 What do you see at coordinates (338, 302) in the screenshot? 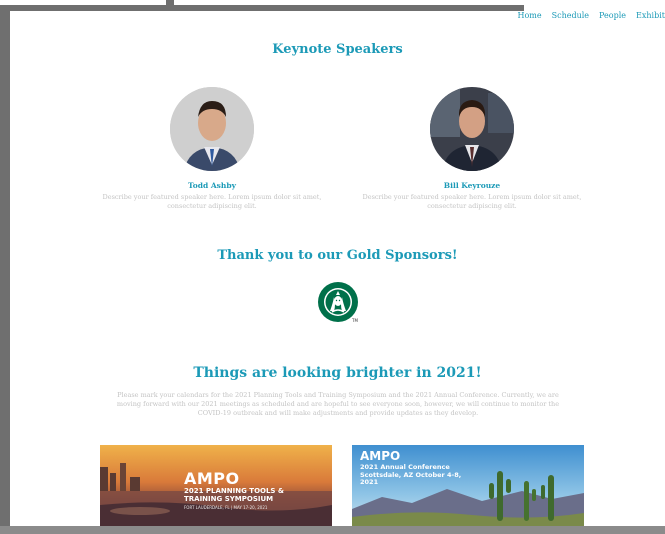
I see `starbucks-logo` at bounding box center [338, 302].